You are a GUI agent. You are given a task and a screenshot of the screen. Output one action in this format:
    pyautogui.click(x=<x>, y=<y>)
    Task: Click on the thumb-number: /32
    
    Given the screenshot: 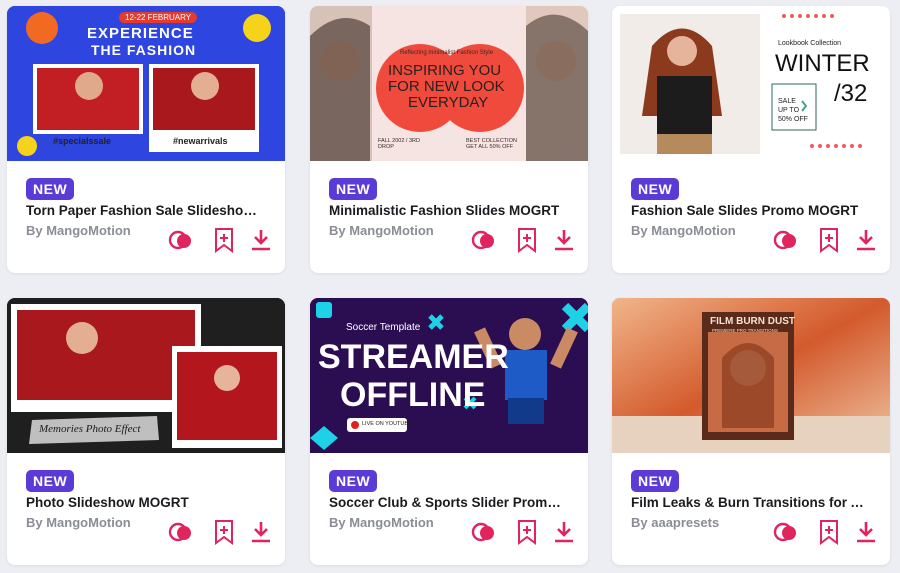 What is the action you would take?
    pyautogui.click(x=851, y=93)
    